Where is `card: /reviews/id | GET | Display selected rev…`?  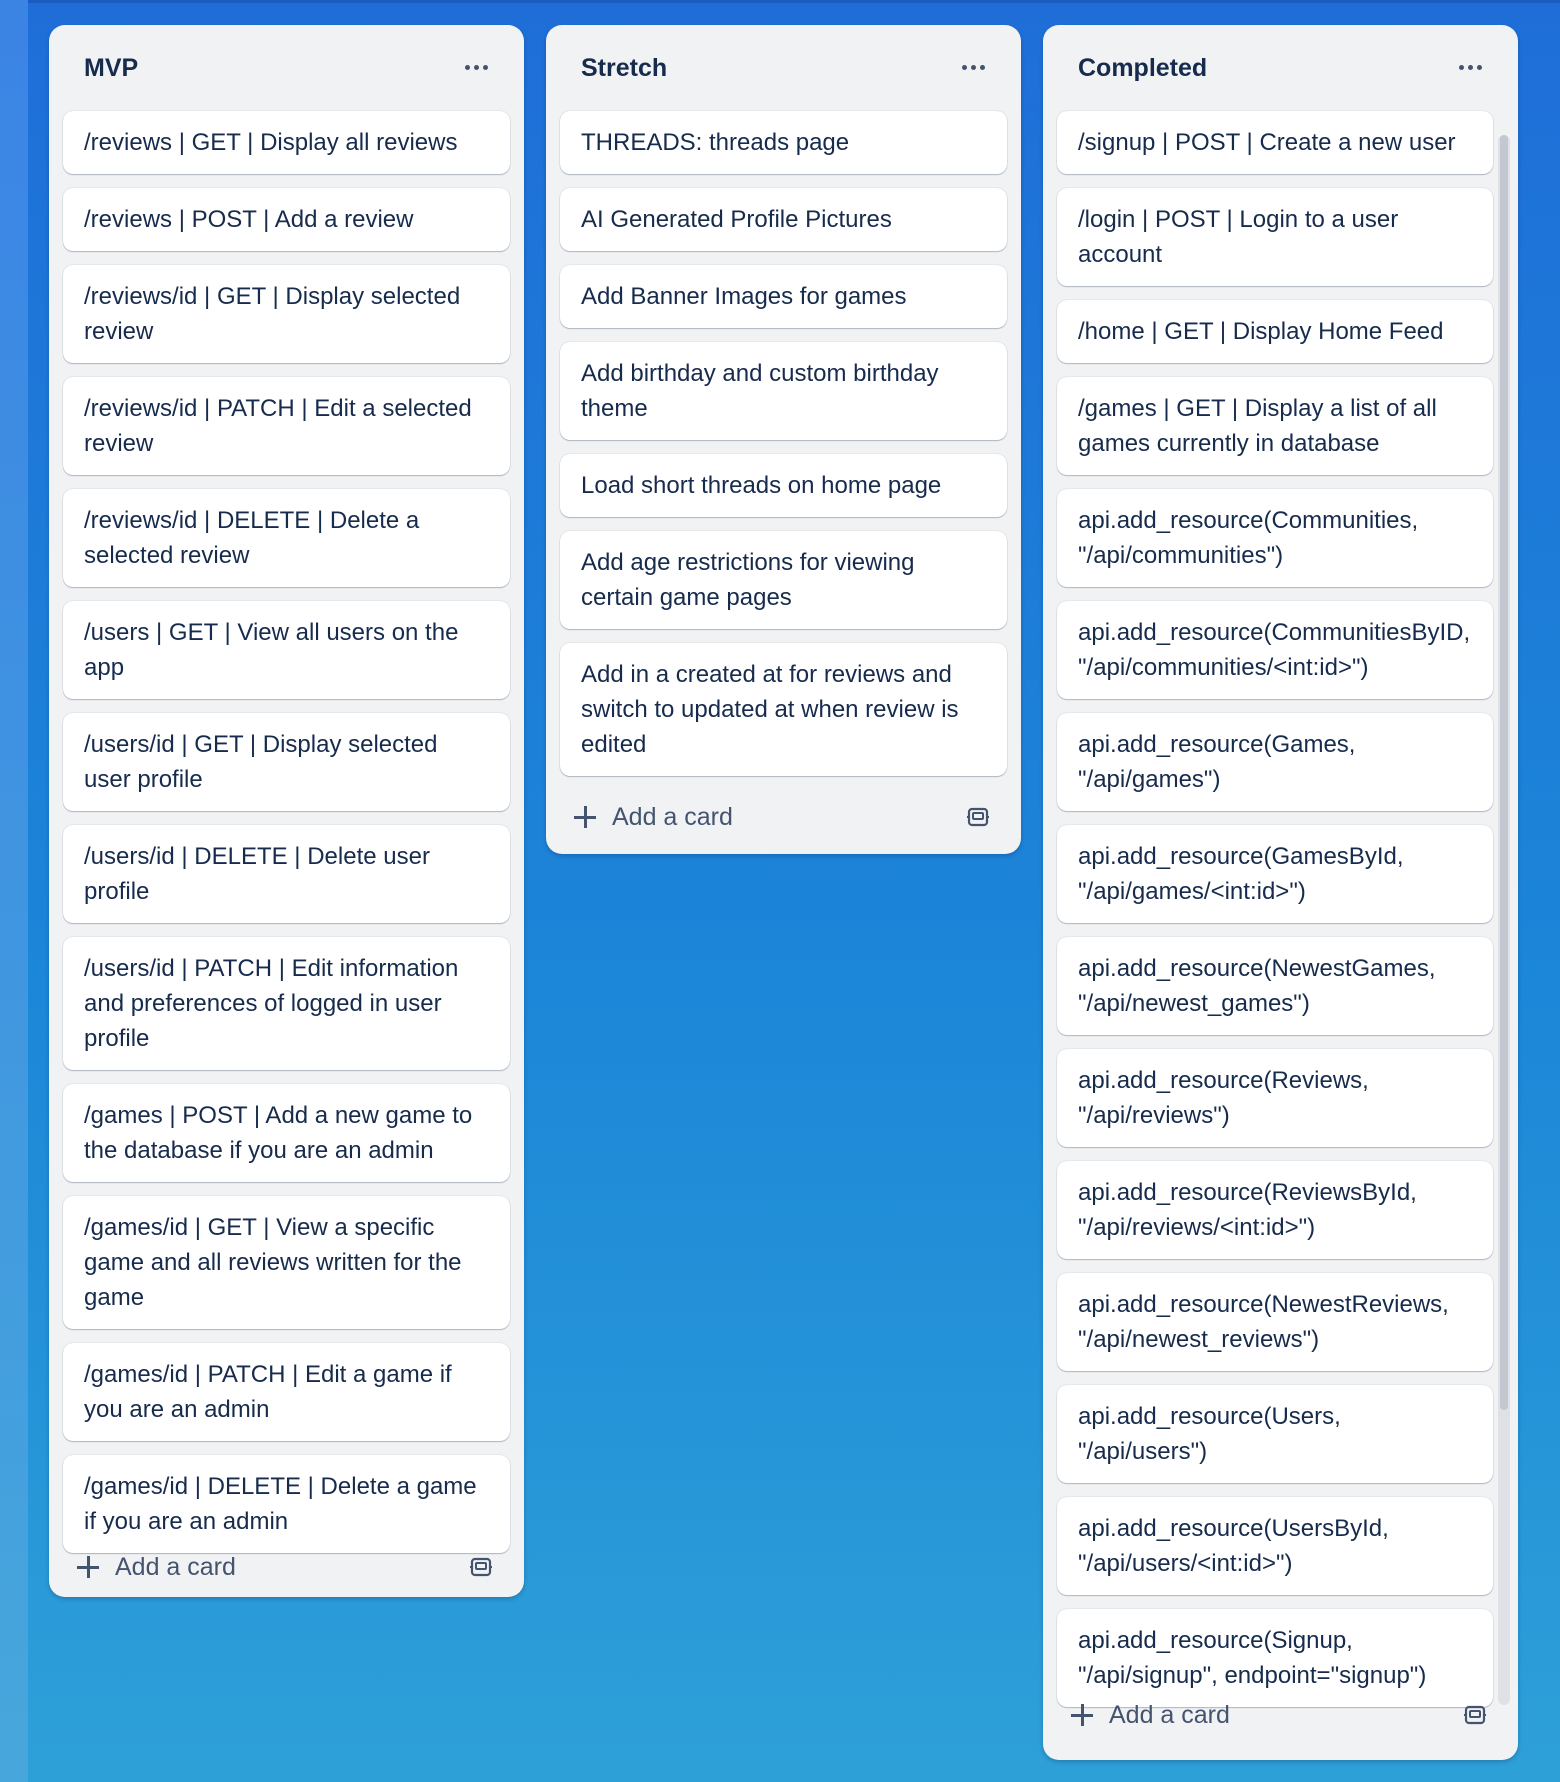 card: /reviews/id | GET | Display selected rev… is located at coordinates (286, 314).